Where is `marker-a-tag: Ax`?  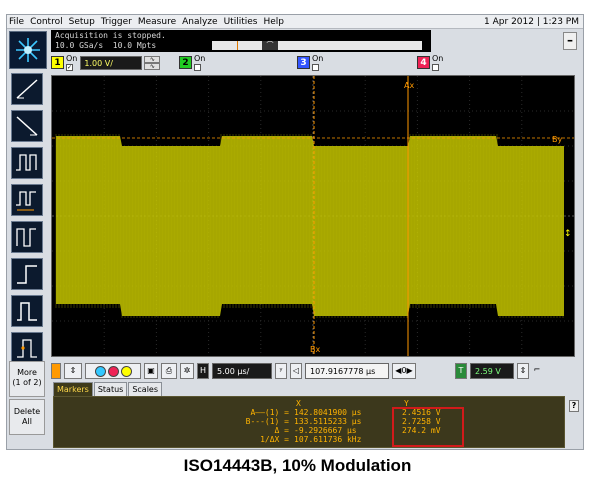 marker-a-tag: Ax is located at coordinates (409, 85).